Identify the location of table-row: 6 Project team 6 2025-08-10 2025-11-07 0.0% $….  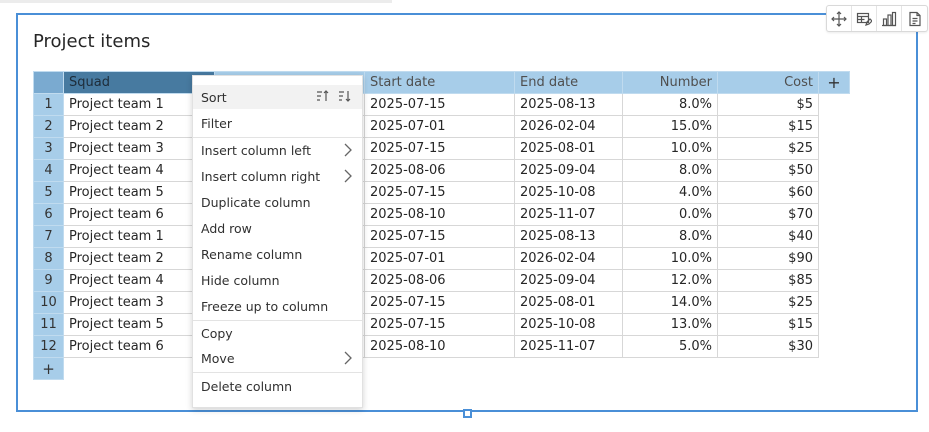
(441, 214).